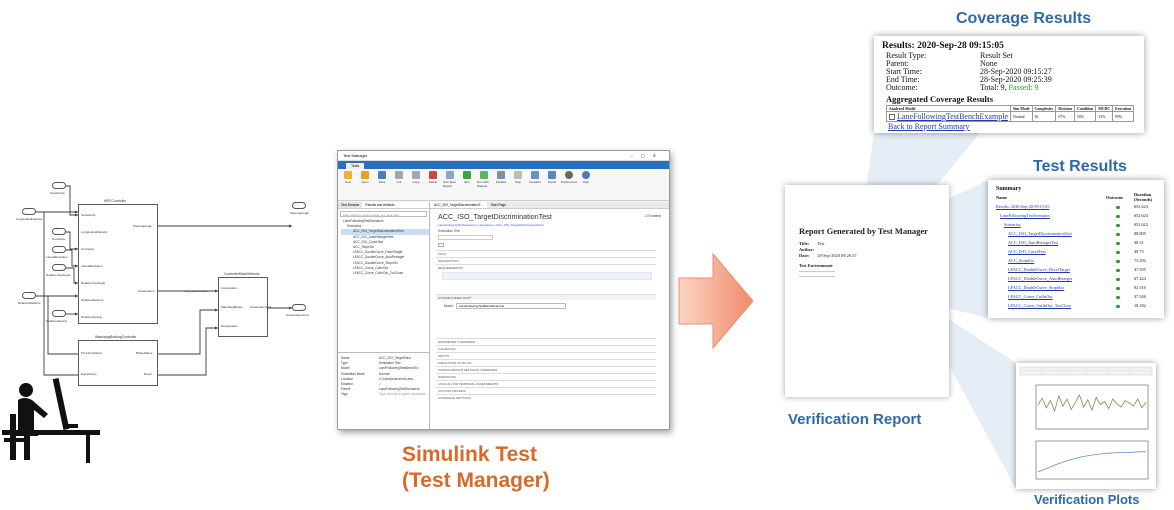  What do you see at coordinates (383, 394) in the screenshot?
I see `property-row: Tags Type comma or space separated` at bounding box center [383, 394].